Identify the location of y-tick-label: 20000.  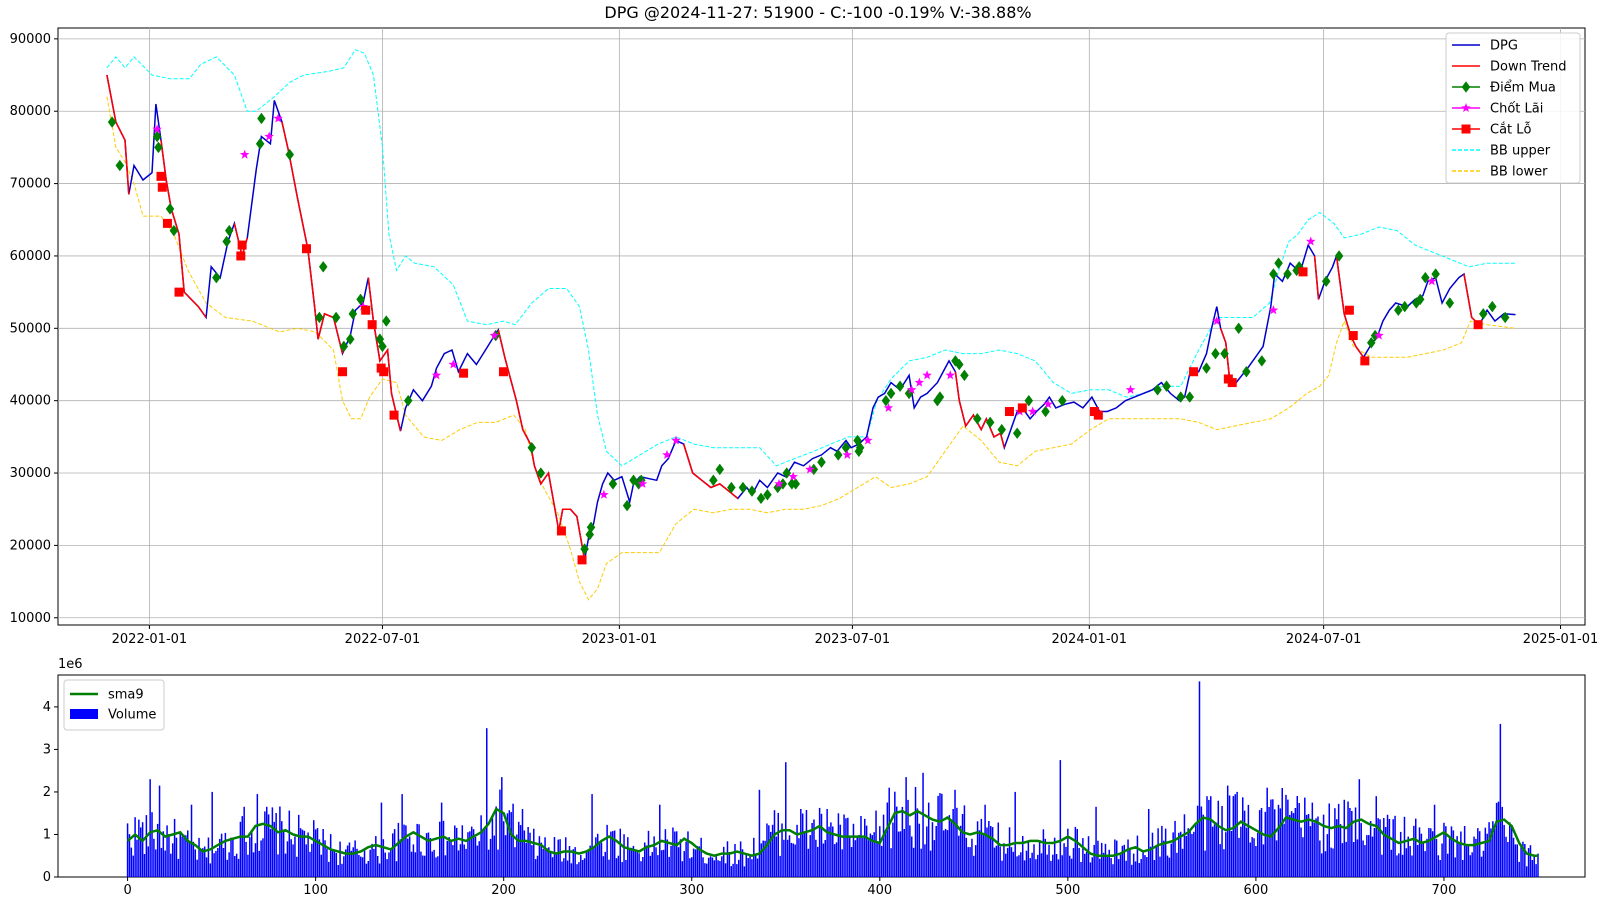
(30, 545).